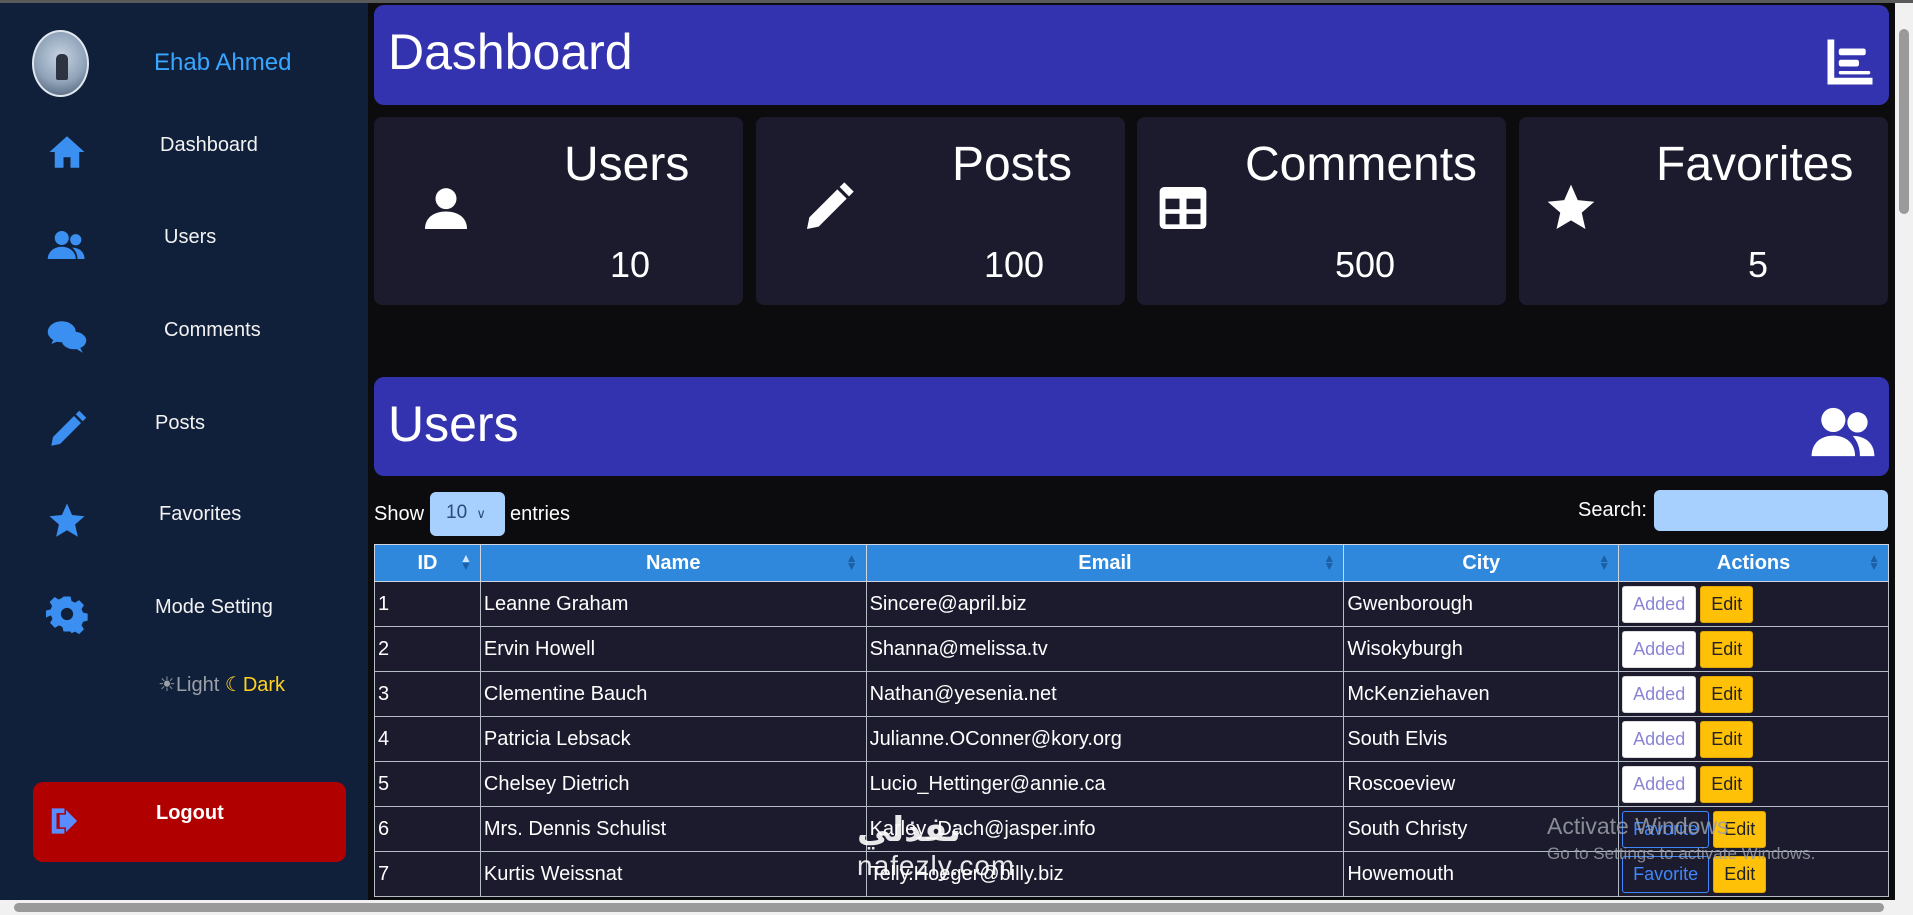  I want to click on cell-city: Gwenborough, so click(1481, 604).